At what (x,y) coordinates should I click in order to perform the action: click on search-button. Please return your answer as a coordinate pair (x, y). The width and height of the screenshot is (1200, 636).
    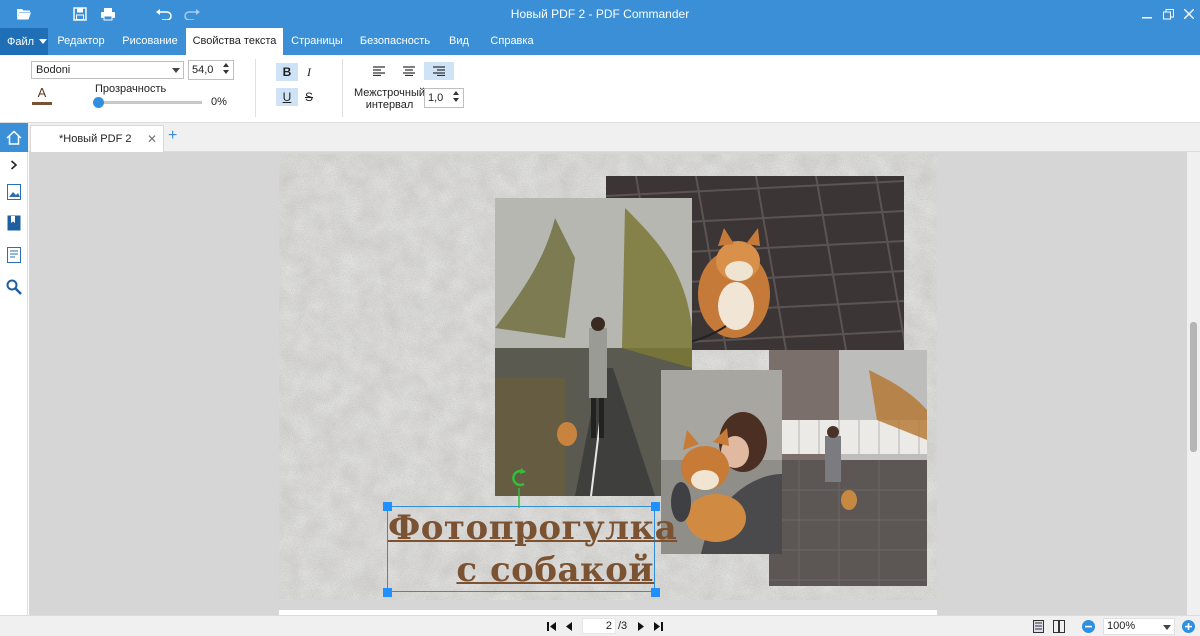
    Looking at the image, I should click on (14, 287).